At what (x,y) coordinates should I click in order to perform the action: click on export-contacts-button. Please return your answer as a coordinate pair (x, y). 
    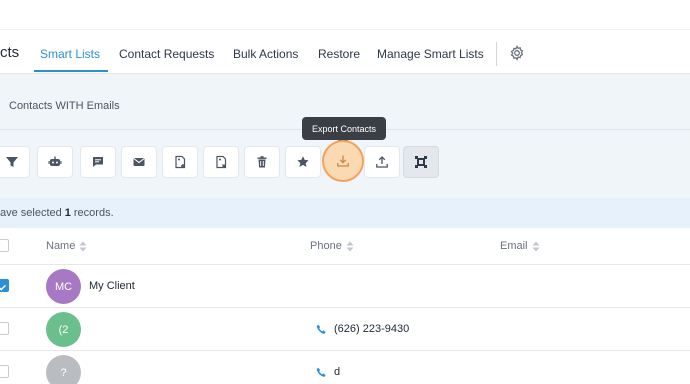
    Looking at the image, I should click on (343, 161).